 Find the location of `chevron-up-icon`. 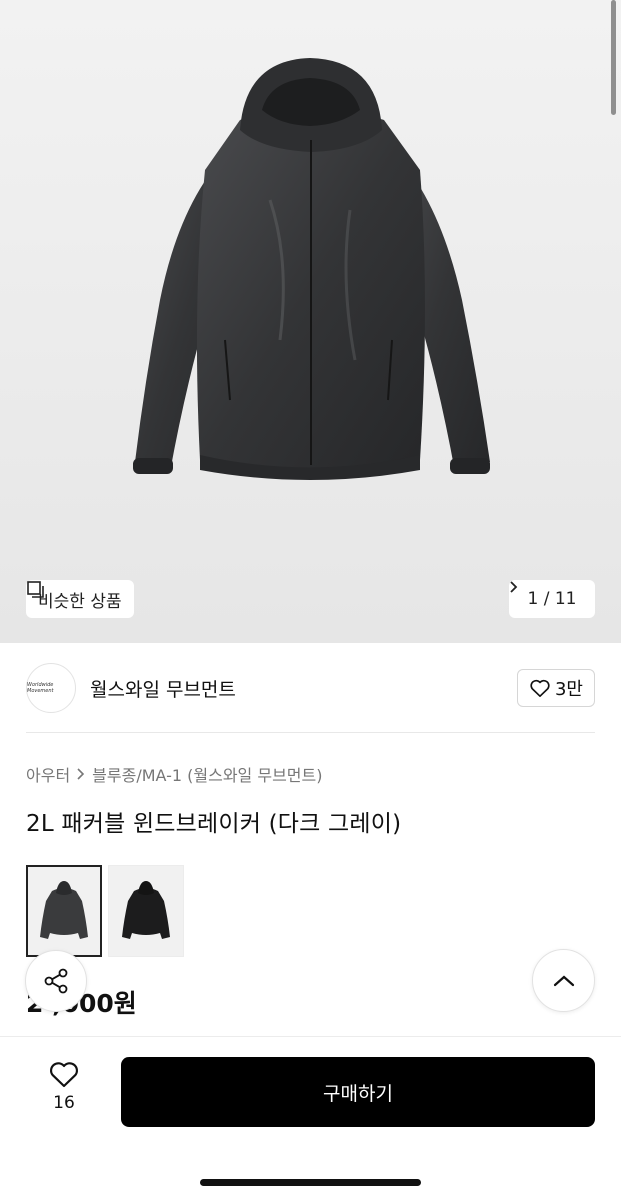

chevron-up-icon is located at coordinates (563, 980).